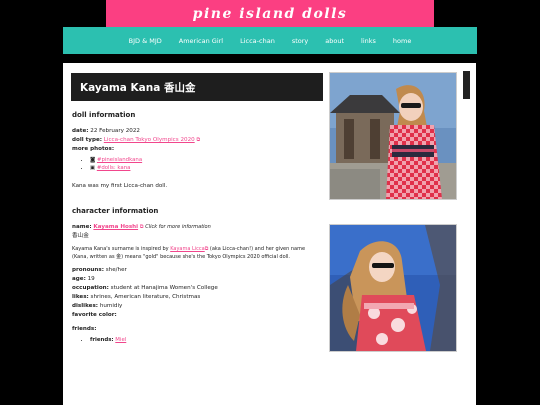  Describe the element at coordinates (466, 85) in the screenshot. I see `scrollbar` at that location.